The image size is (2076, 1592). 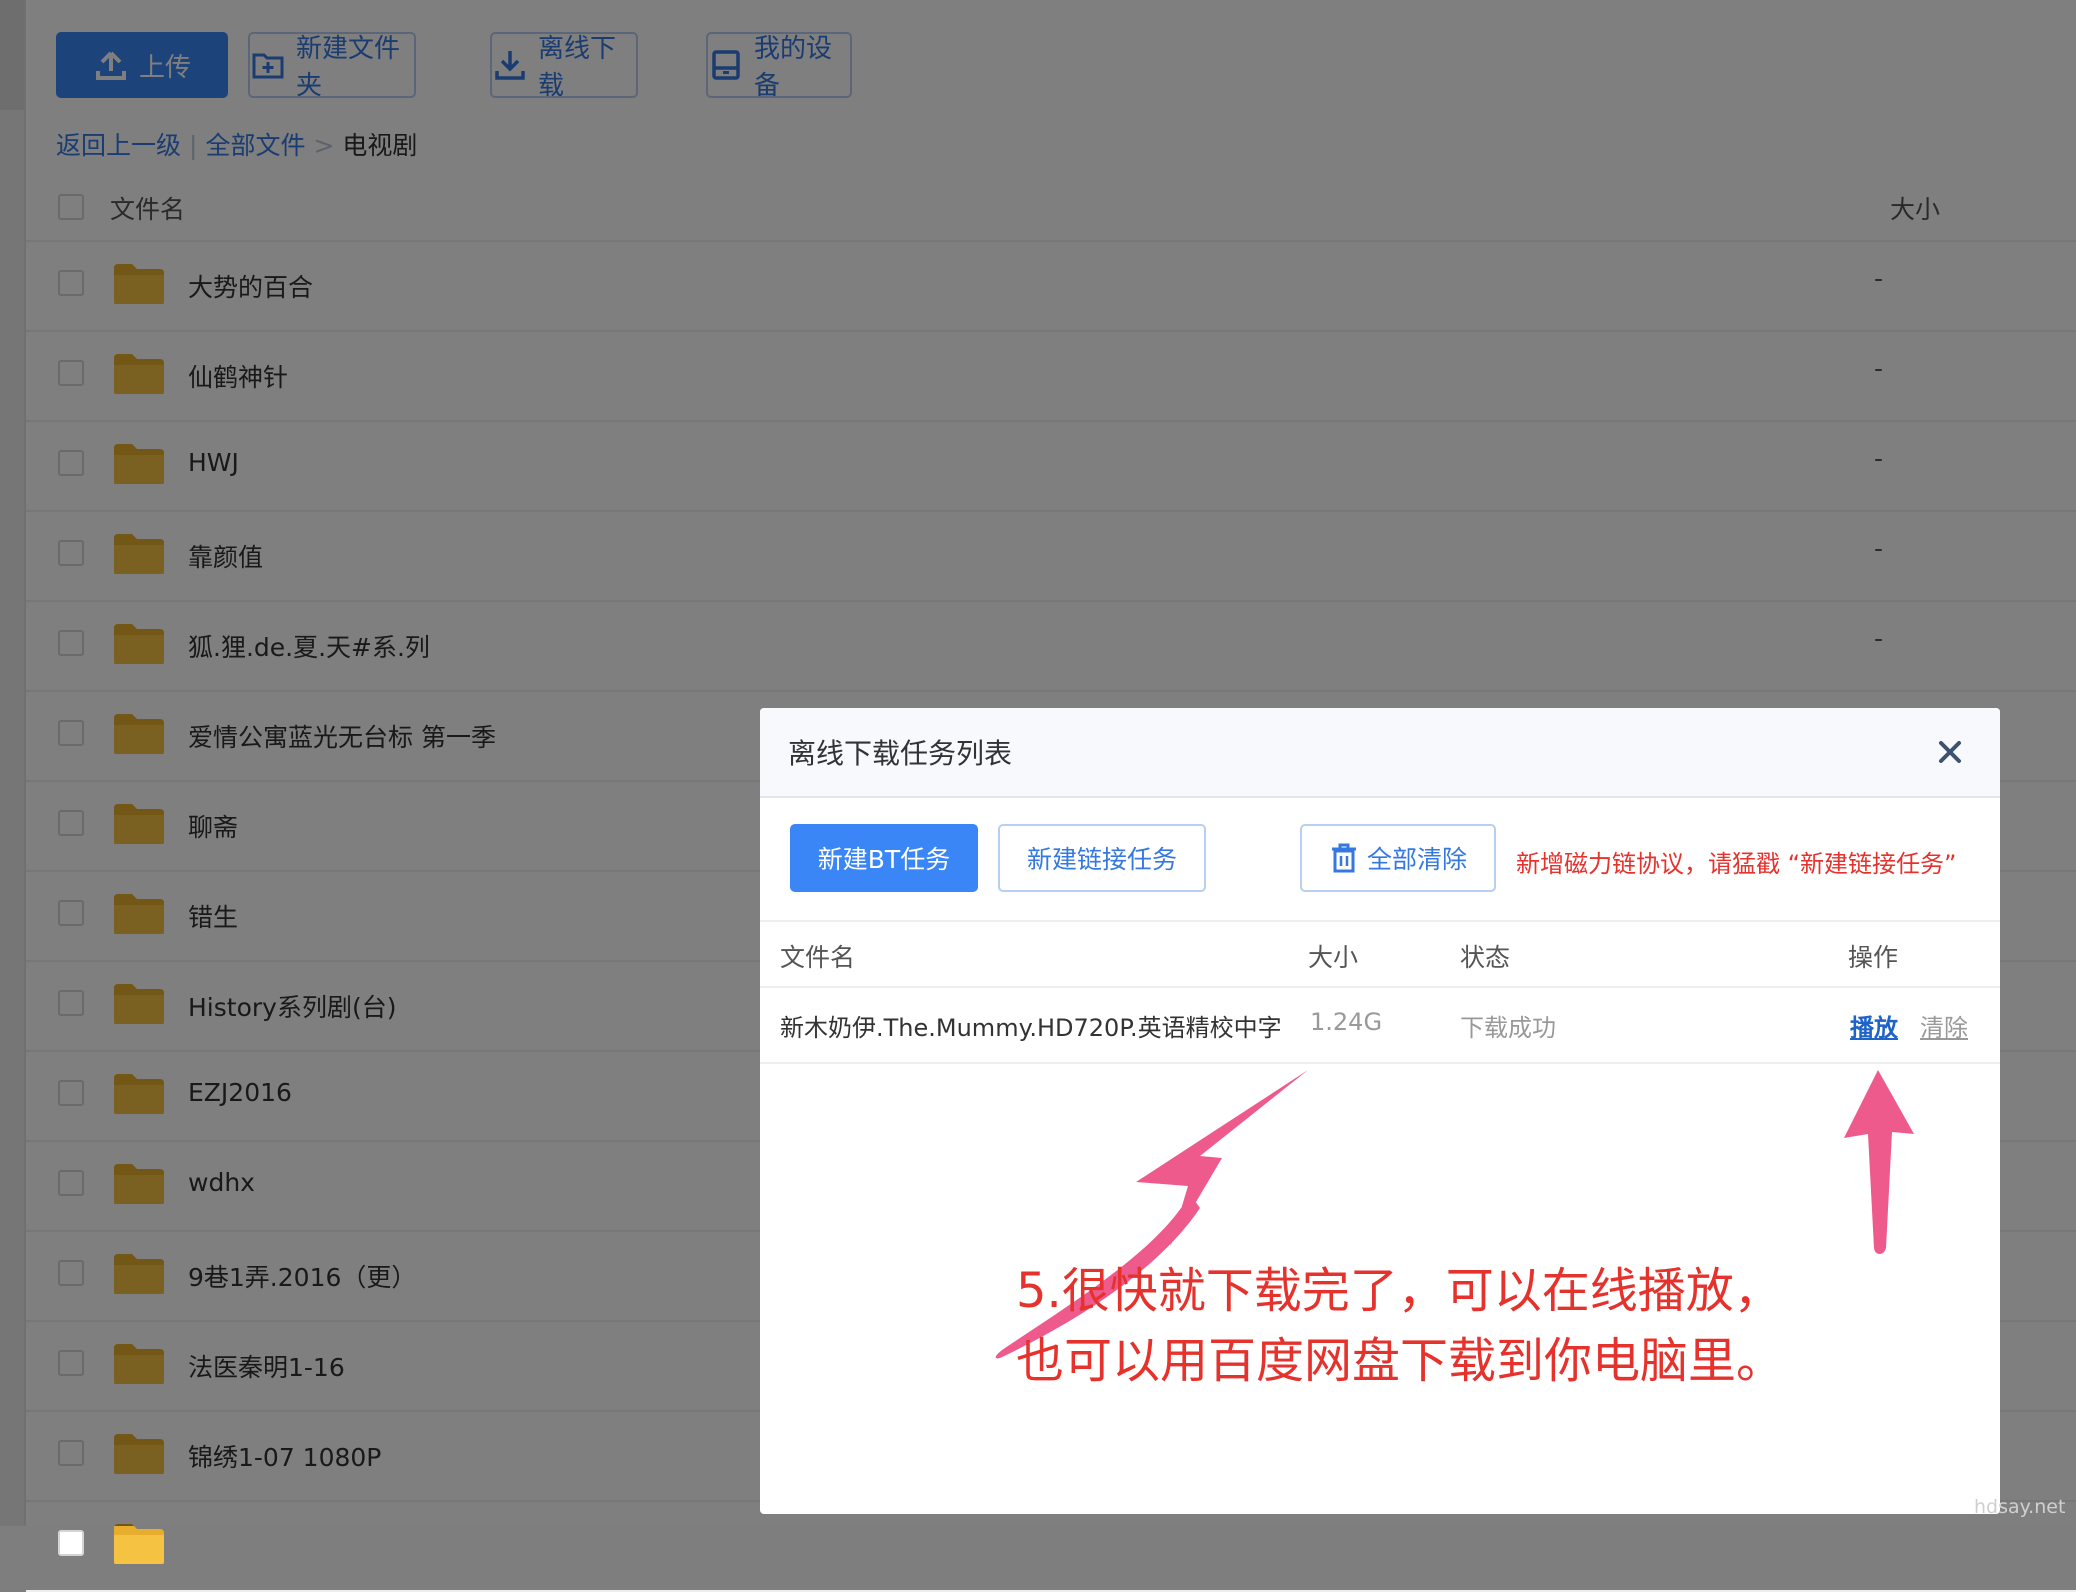 I want to click on task-column-size: 大小, so click(x=1333, y=957).